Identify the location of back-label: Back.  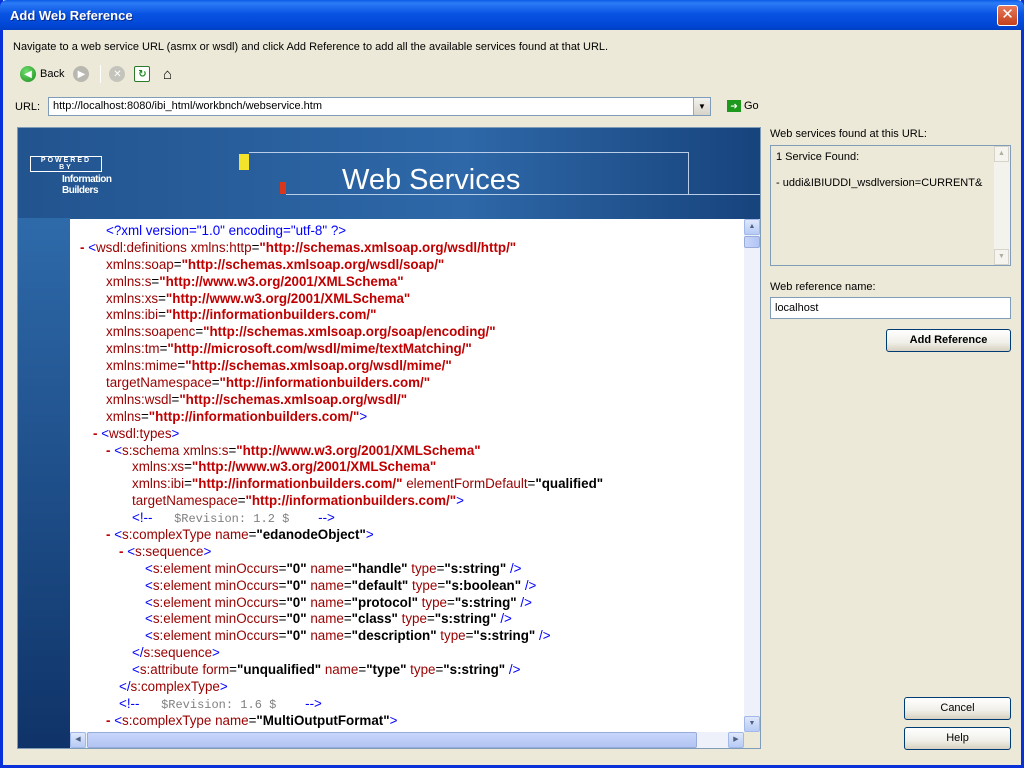
(52, 74).